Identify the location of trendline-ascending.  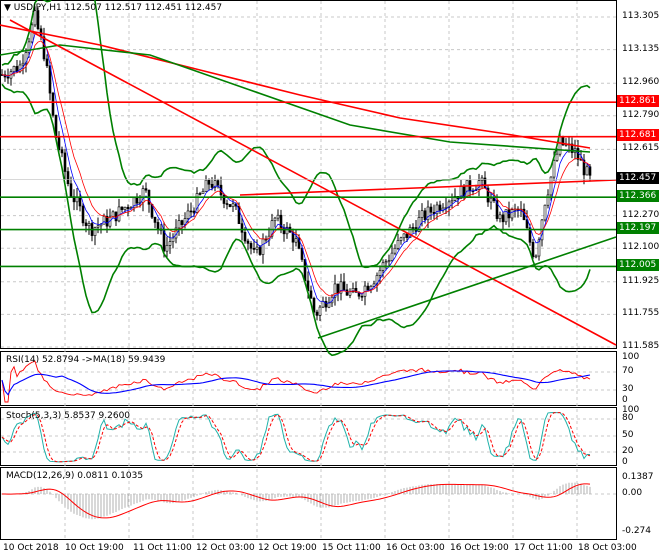
(467, 287).